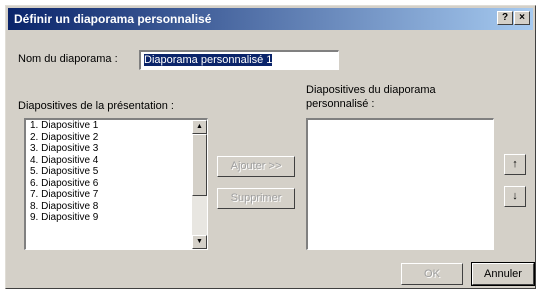  Describe the element at coordinates (503, 274) in the screenshot. I see `cancel-button: Annuler` at that location.